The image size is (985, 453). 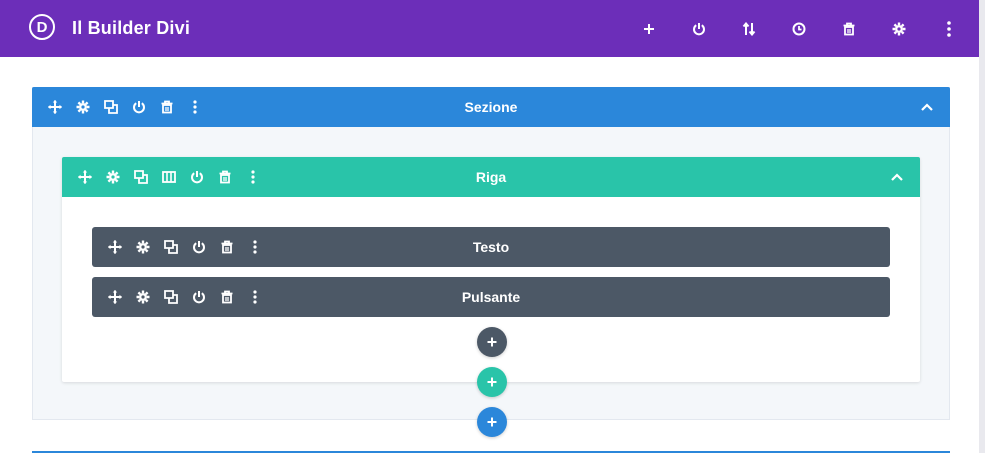 I want to click on app-title: Il Builder Divi, so click(x=131, y=28).